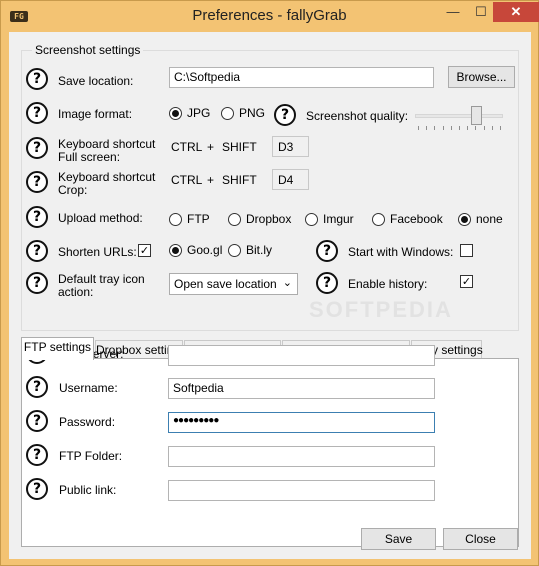 This screenshot has width=539, height=566. I want to click on enable-history-checkbox: ✓, so click(466, 281).